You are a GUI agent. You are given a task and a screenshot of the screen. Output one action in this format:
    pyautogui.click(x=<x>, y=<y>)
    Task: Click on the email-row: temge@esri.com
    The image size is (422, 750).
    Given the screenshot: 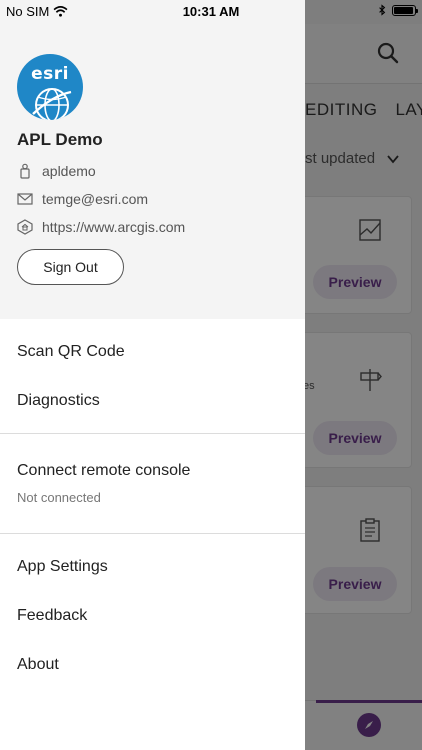 What is the action you would take?
    pyautogui.click(x=82, y=199)
    